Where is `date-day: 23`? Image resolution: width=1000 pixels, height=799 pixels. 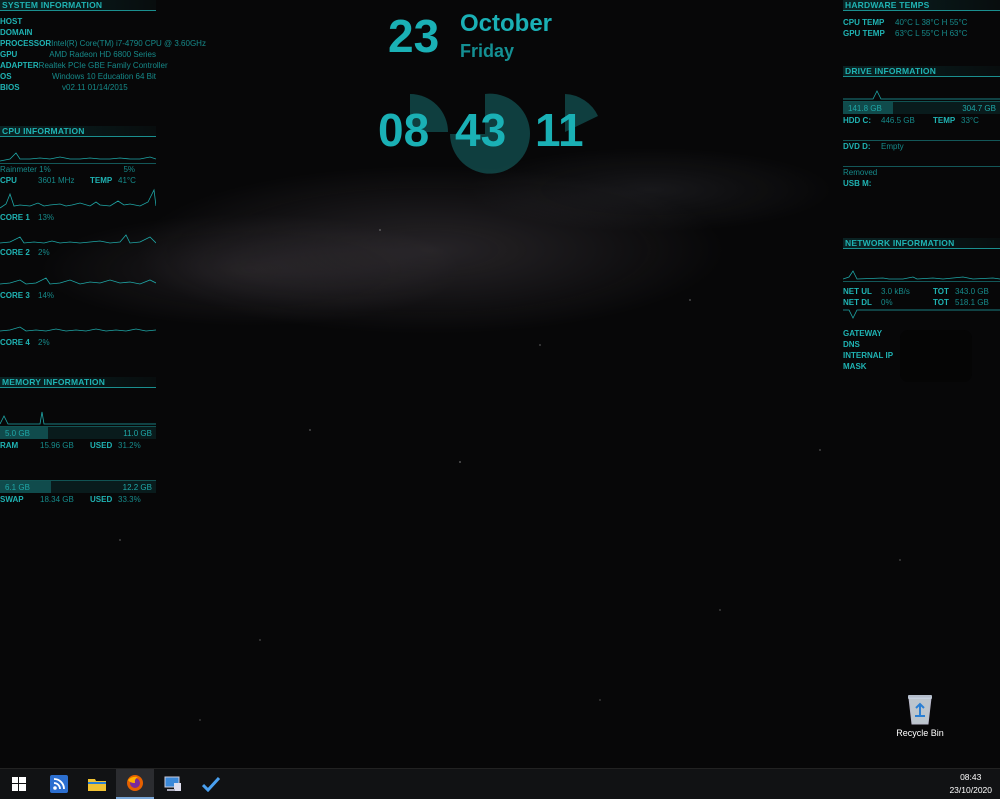 date-day: 23 is located at coordinates (414, 36).